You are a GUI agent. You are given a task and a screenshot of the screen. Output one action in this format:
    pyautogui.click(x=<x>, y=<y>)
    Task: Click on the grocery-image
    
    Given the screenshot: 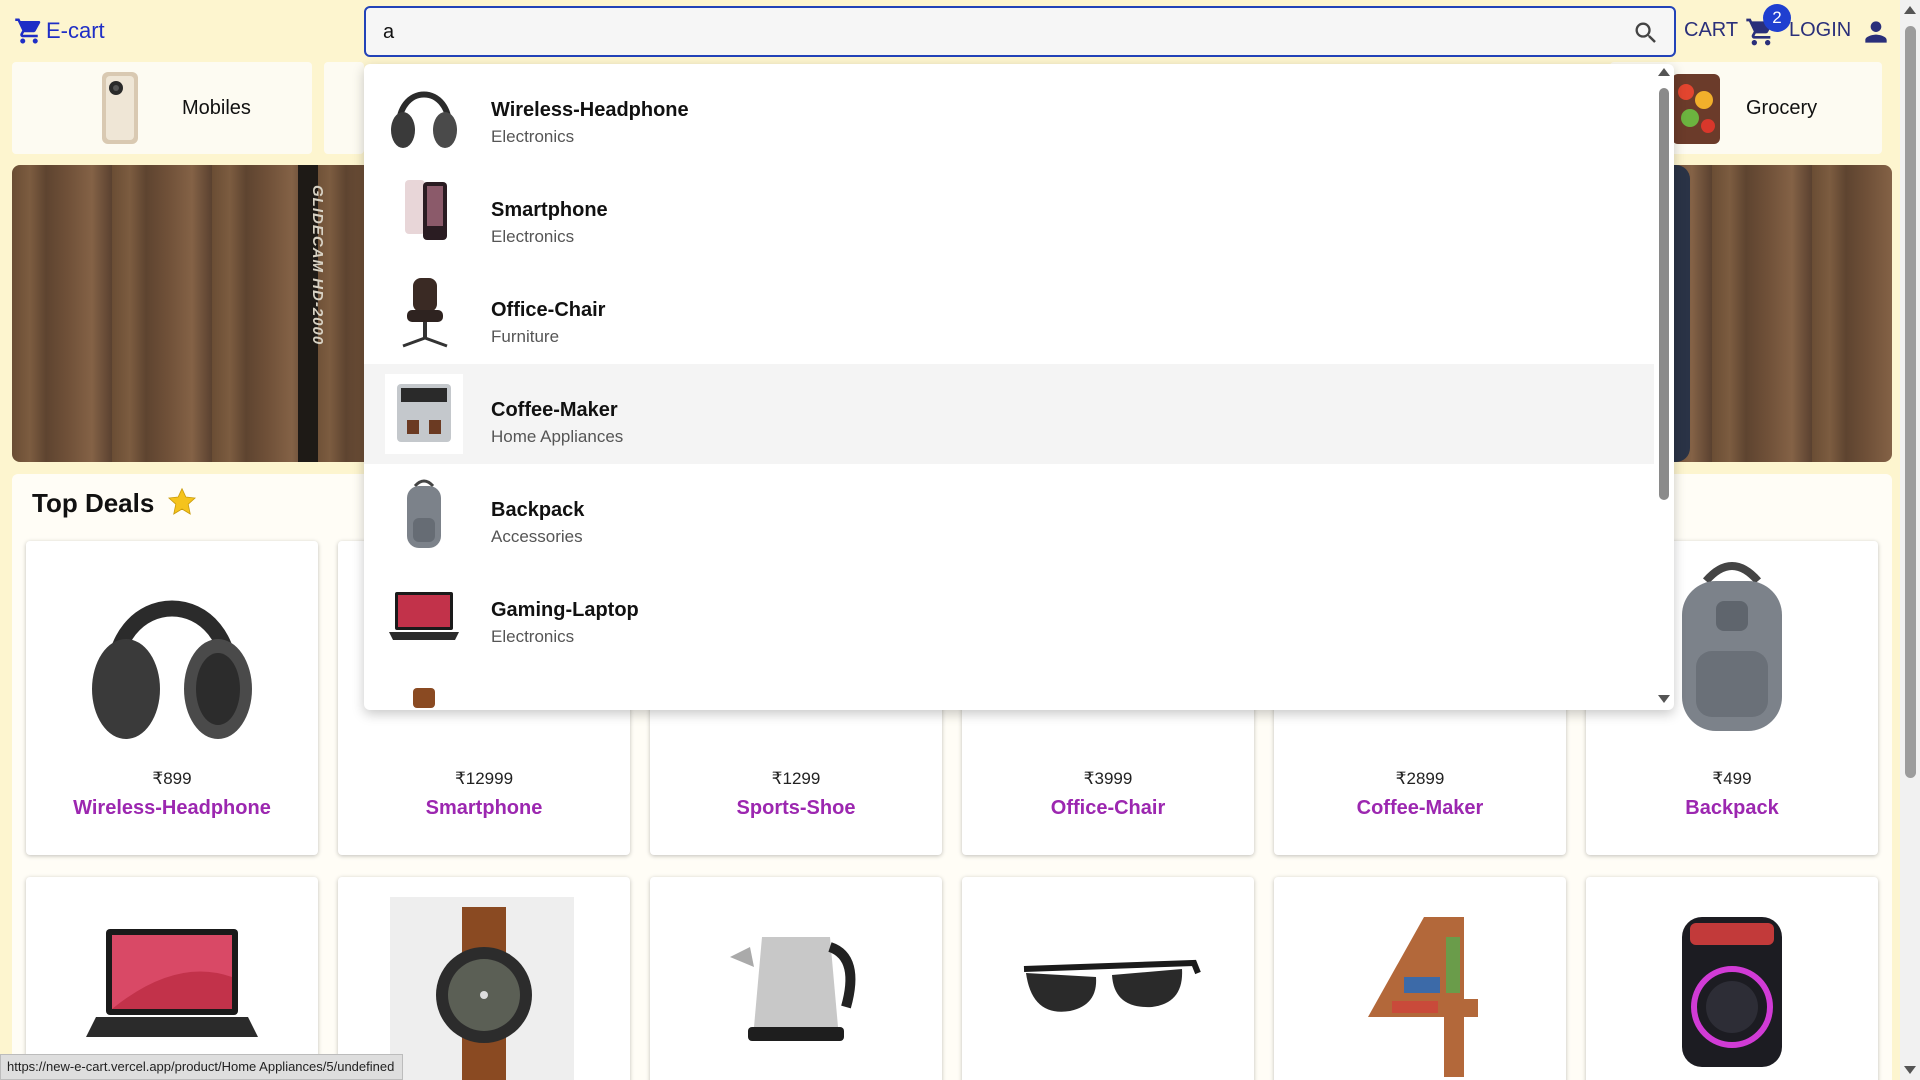 What is the action you would take?
    pyautogui.click(x=1696, y=109)
    